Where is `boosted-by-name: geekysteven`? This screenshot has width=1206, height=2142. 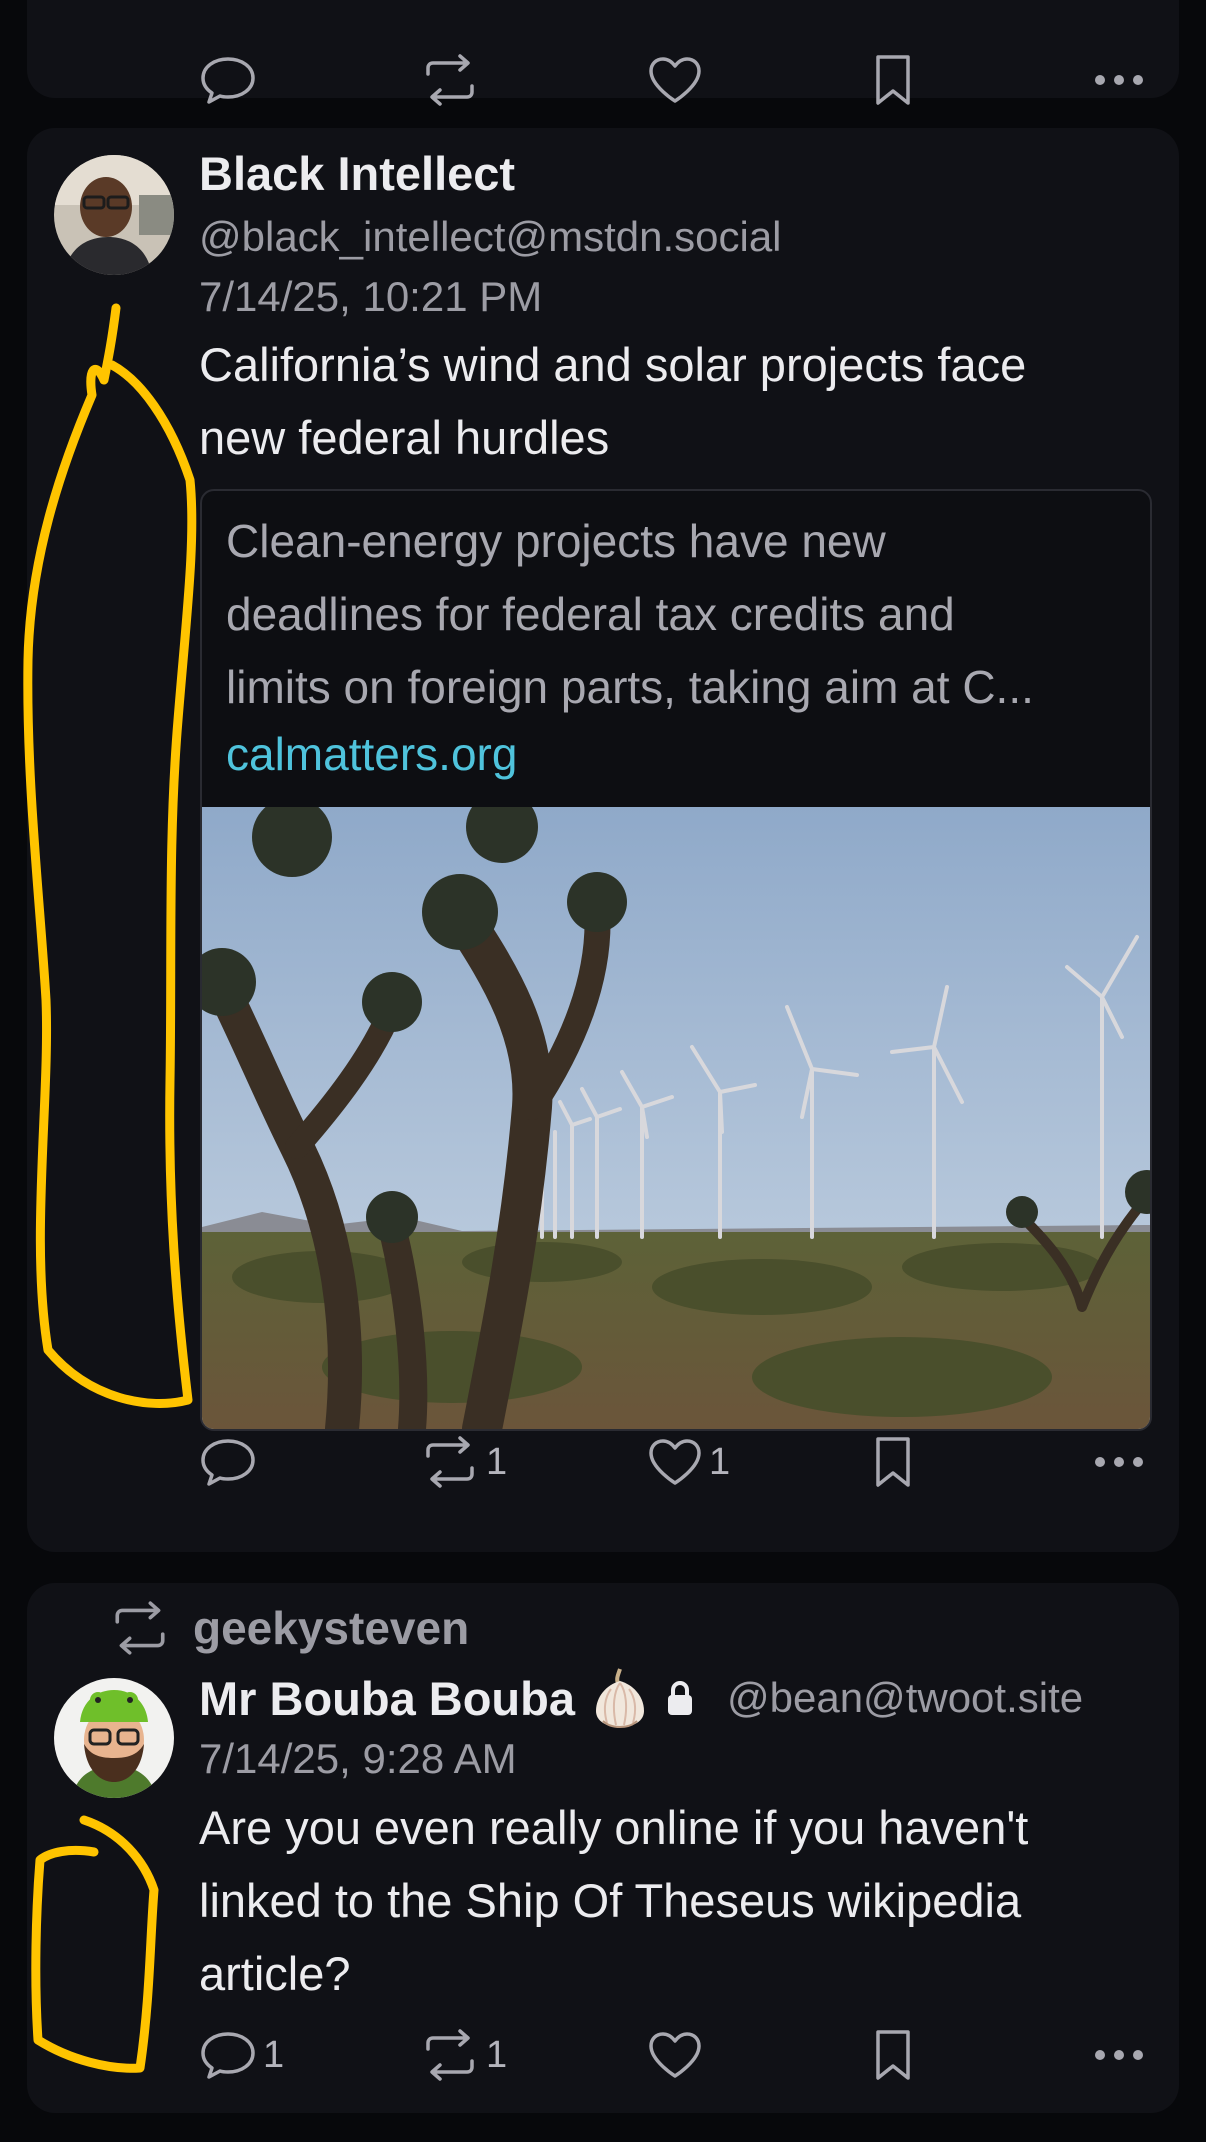
boosted-by-name: geekysteven is located at coordinates (331, 1628).